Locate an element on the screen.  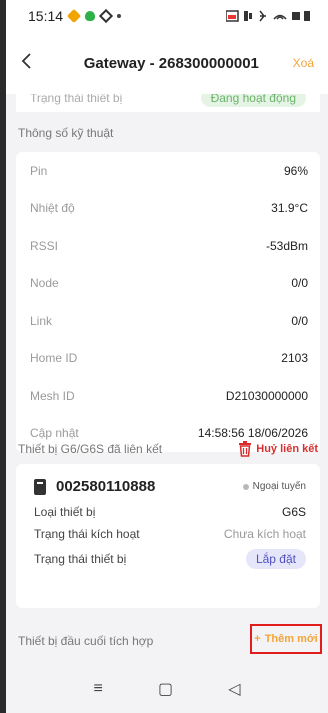
device-row-value: G6S is located at coordinates (293, 512).